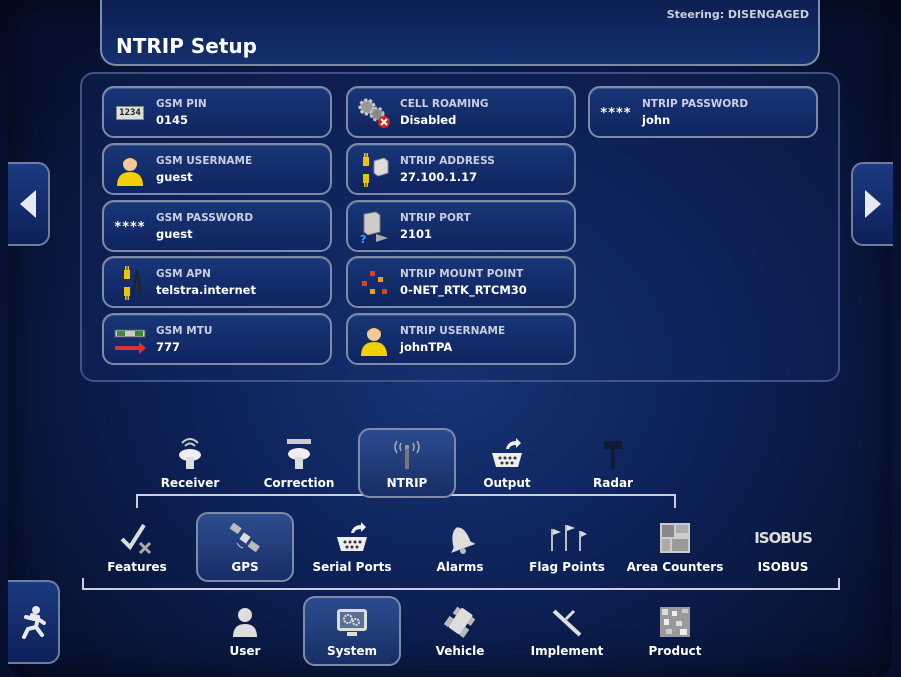 The height and width of the screenshot is (677, 901). I want to click on tab-flag-points: Flag Points, so click(567, 549).